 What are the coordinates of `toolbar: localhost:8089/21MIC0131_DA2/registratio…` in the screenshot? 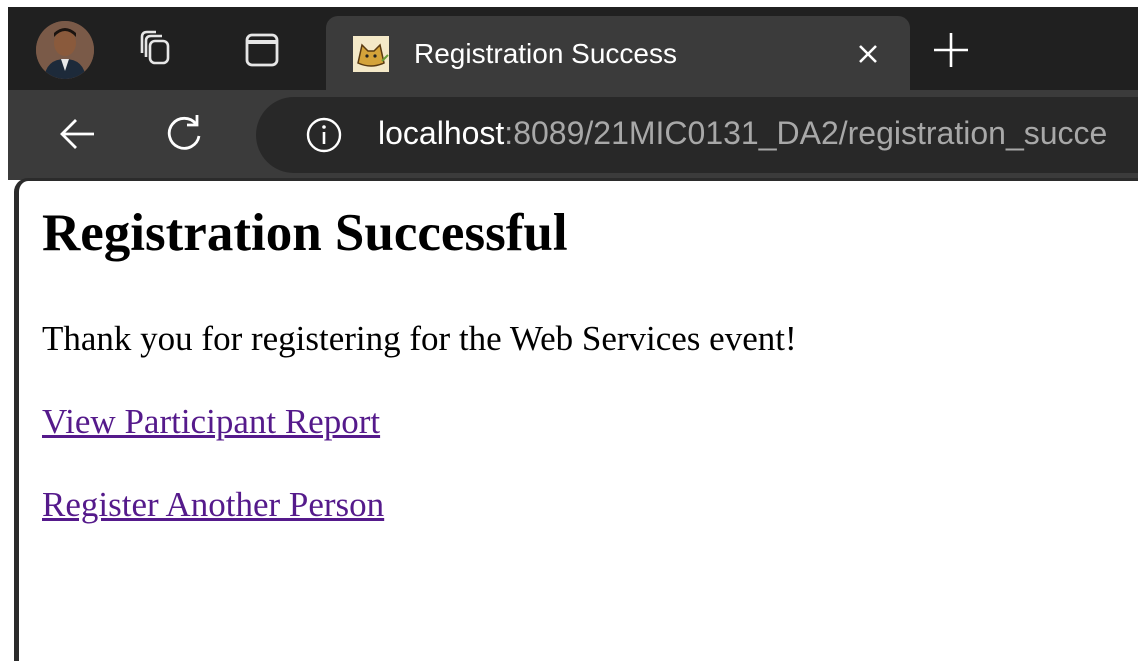 It's located at (573, 135).